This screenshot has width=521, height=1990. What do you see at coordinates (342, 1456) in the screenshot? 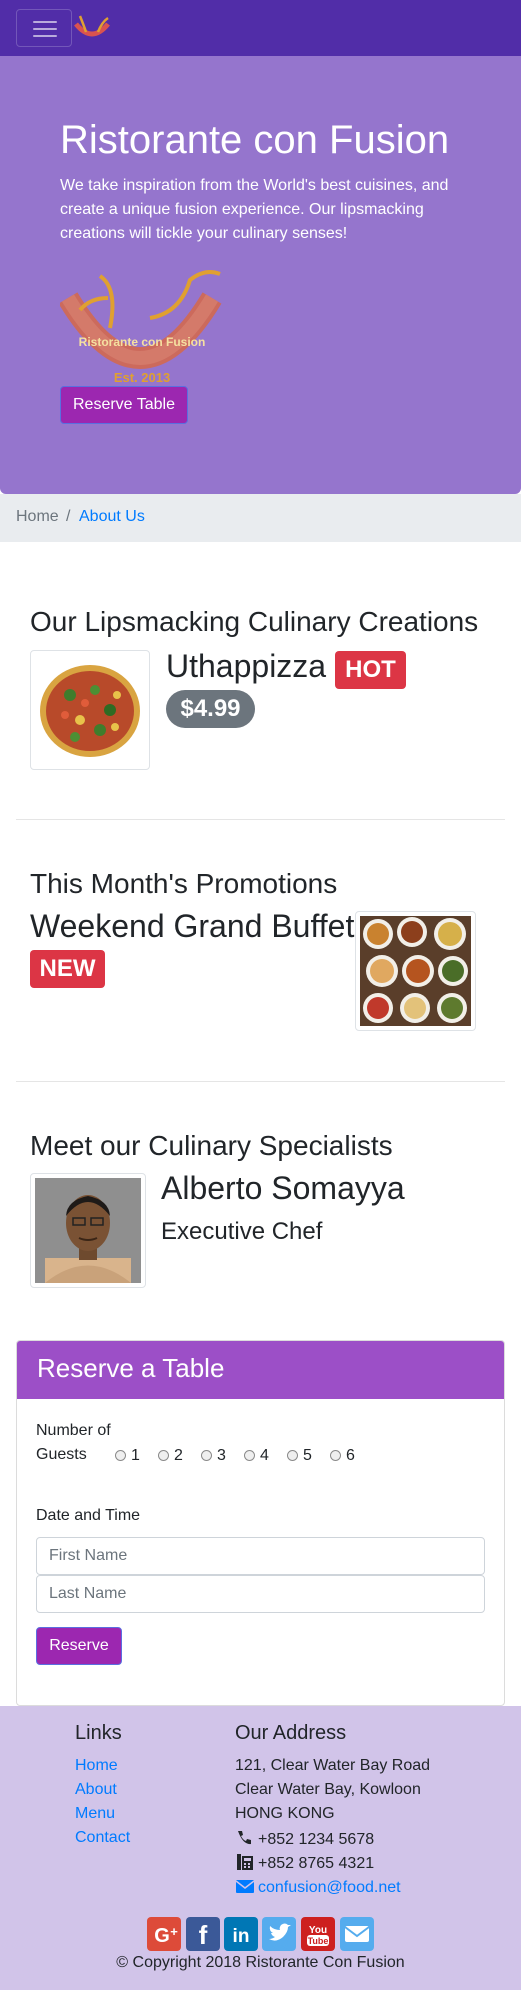
I see `guest-radio-6: 6` at bounding box center [342, 1456].